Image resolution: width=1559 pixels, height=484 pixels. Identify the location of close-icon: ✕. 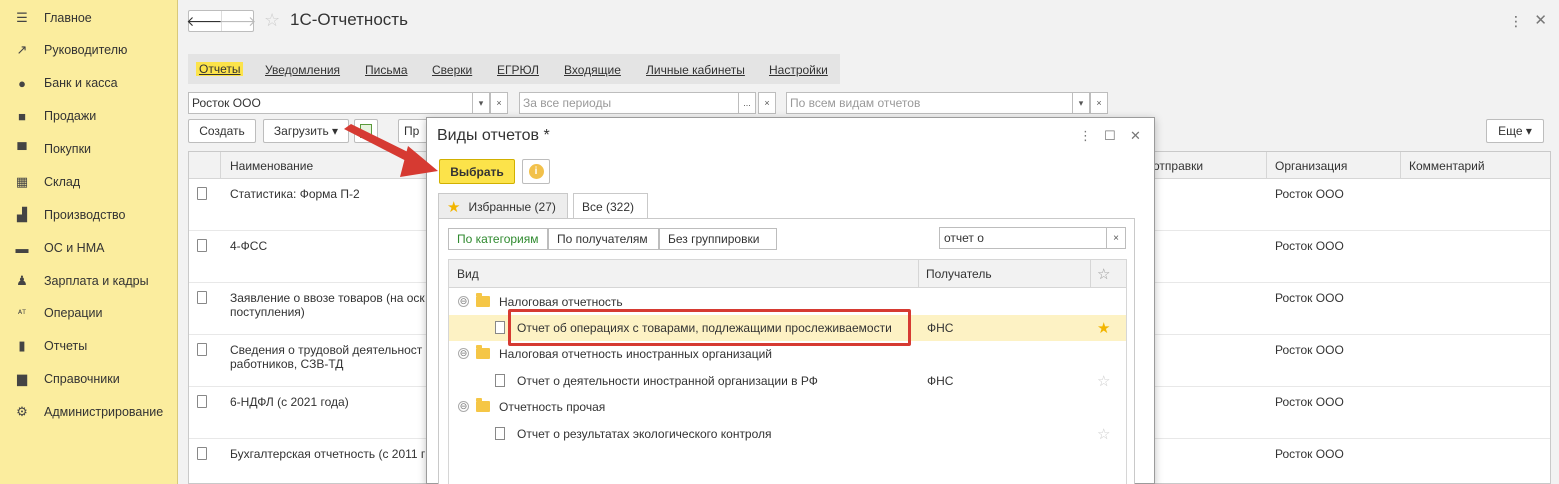
(1540, 20).